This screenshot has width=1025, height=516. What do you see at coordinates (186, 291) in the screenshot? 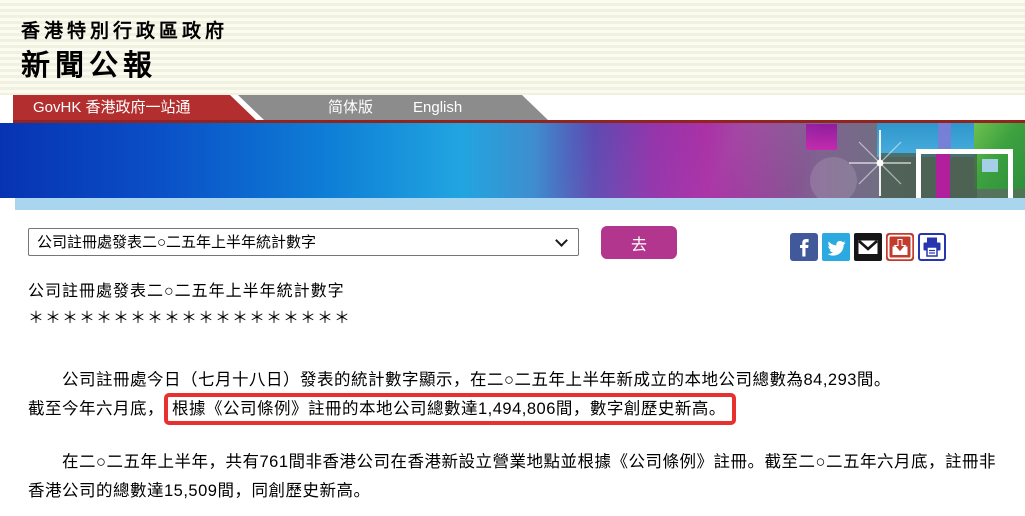
I see `article-title: 公司註冊處發表二○二五年上半年統計數字` at bounding box center [186, 291].